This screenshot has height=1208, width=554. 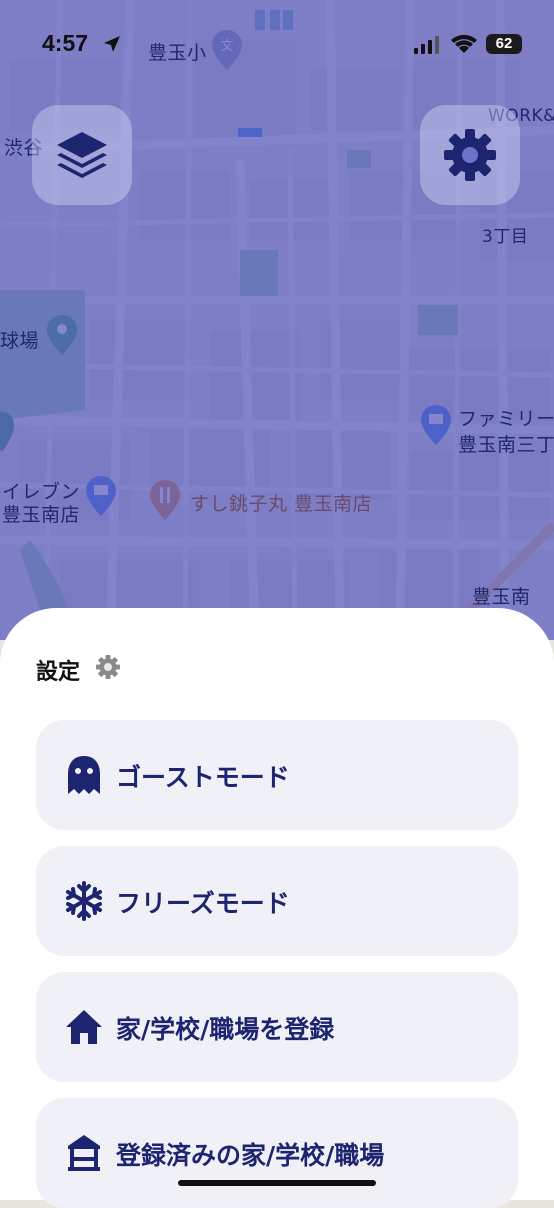 What do you see at coordinates (426, 45) in the screenshot?
I see `cellular-signal-icon` at bounding box center [426, 45].